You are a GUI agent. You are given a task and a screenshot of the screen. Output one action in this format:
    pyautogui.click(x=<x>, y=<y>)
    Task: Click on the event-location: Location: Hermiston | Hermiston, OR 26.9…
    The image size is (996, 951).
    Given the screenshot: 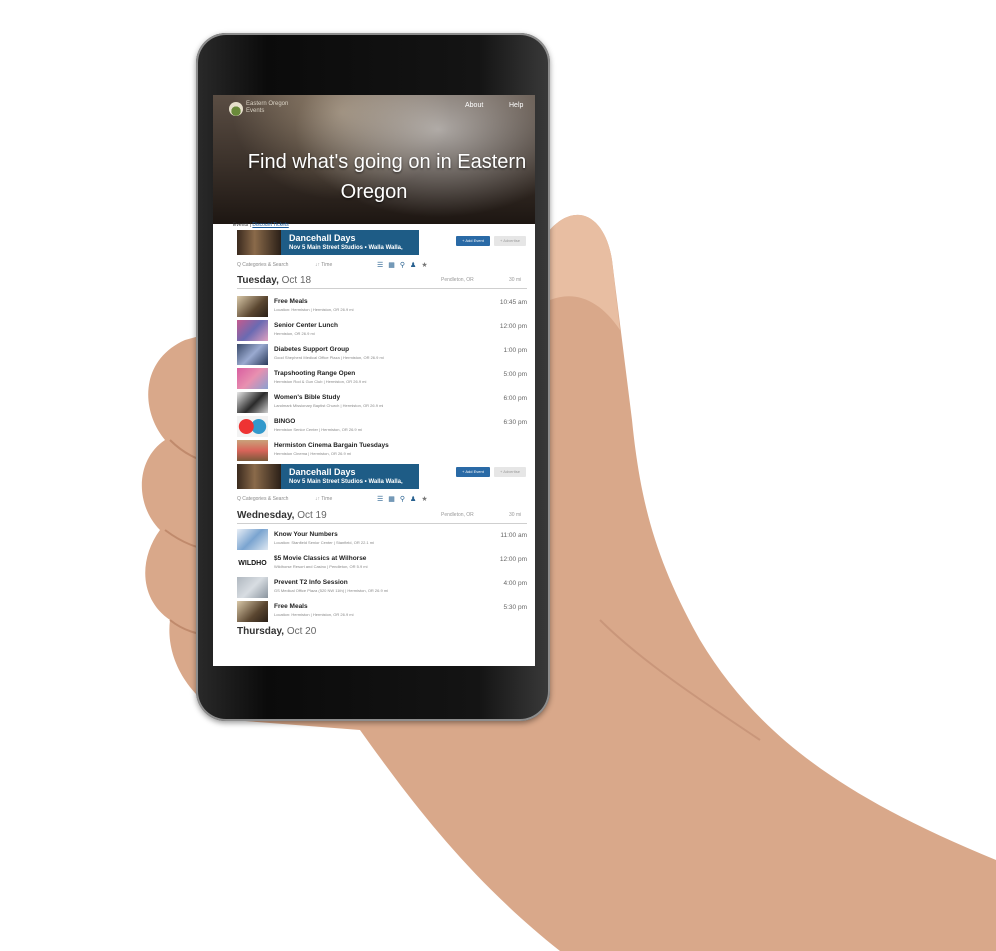 What is the action you would take?
    pyautogui.click(x=314, y=309)
    